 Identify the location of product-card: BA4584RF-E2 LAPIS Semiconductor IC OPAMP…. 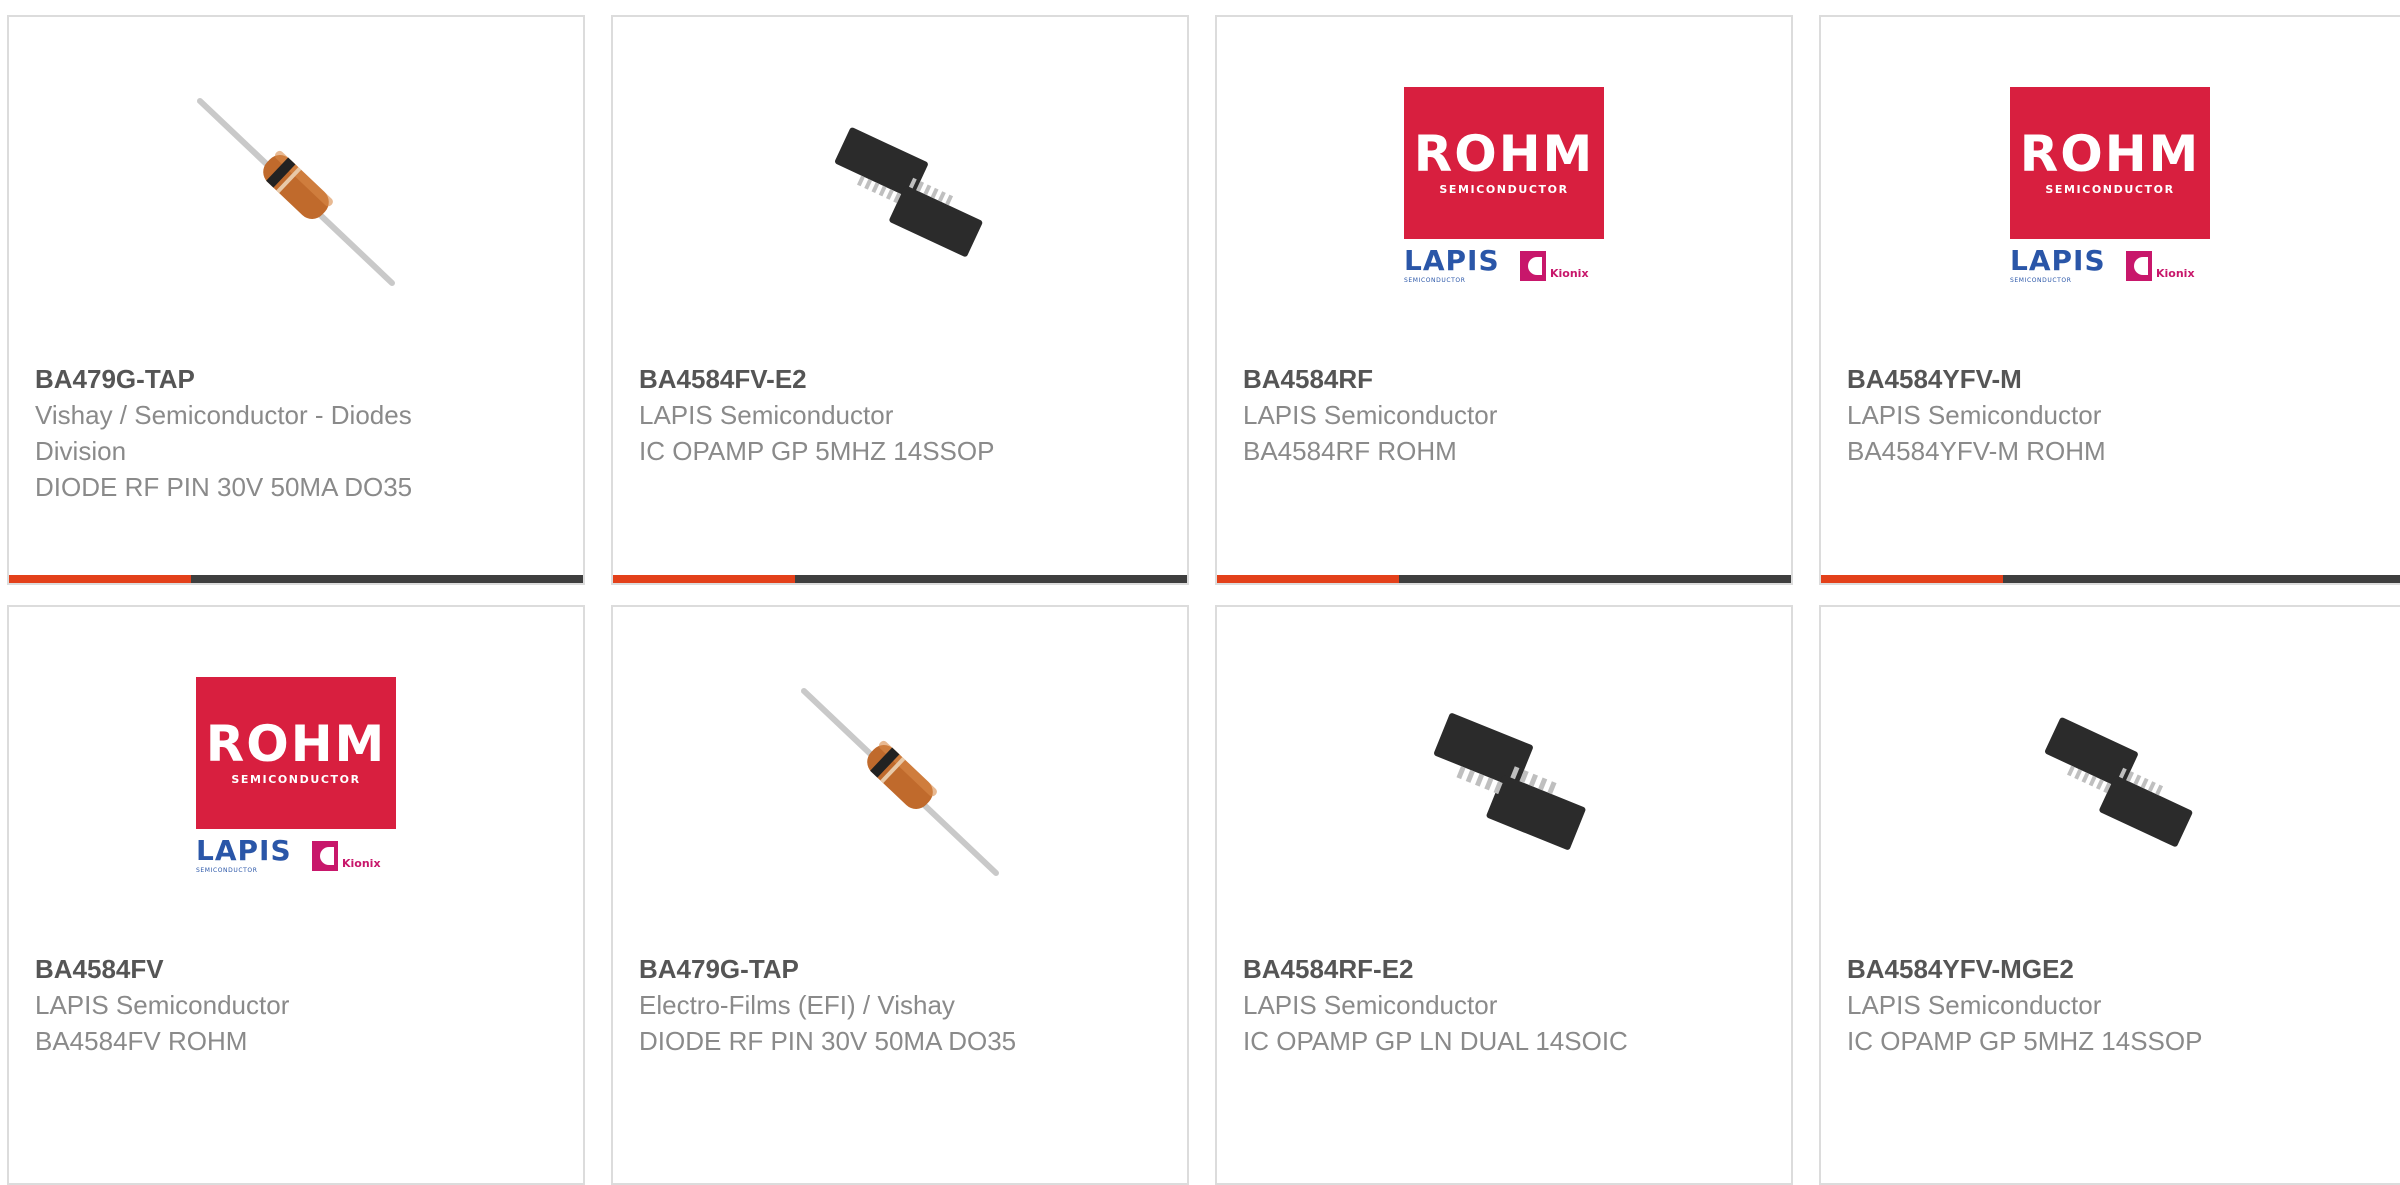
(1504, 895).